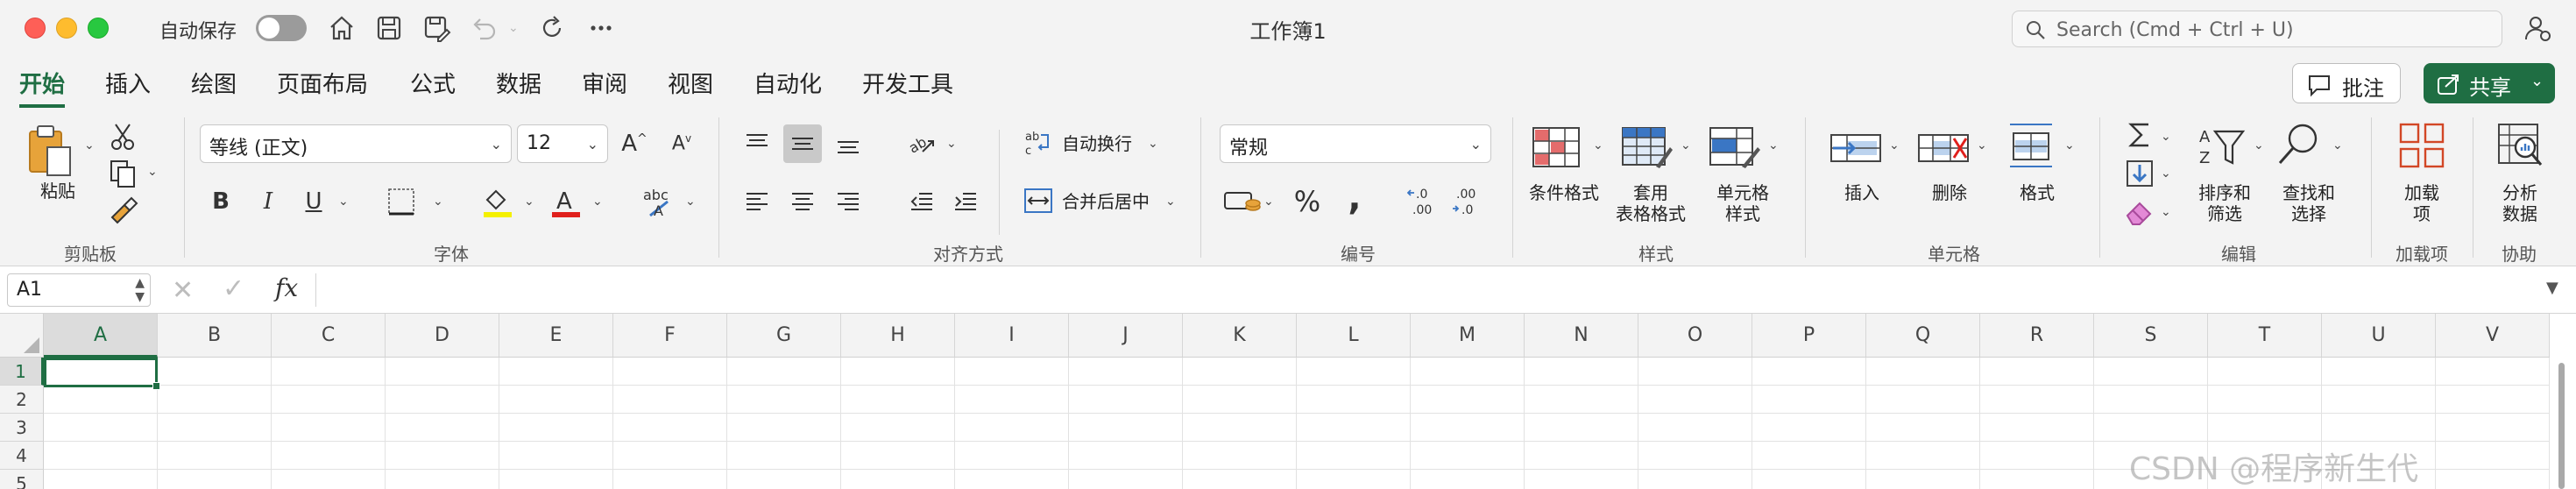 Image resolution: width=2576 pixels, height=489 pixels. Describe the element at coordinates (2139, 173) in the screenshot. I see `fill-button` at that location.